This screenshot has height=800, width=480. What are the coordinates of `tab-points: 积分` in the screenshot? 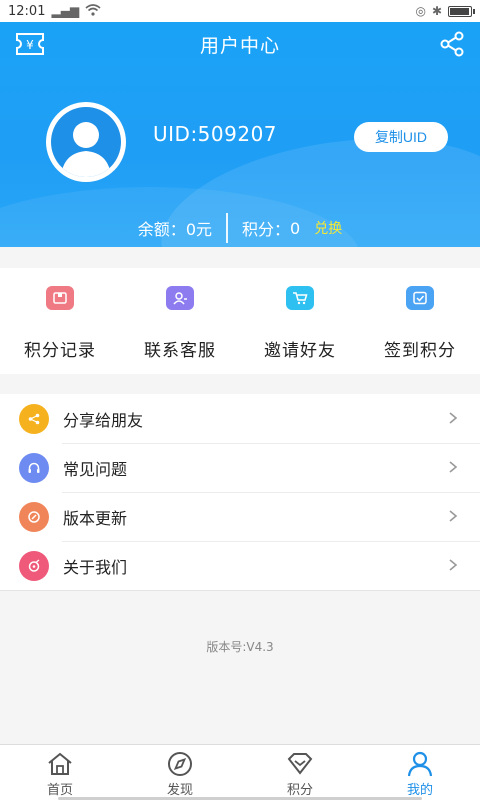 It's located at (300, 772).